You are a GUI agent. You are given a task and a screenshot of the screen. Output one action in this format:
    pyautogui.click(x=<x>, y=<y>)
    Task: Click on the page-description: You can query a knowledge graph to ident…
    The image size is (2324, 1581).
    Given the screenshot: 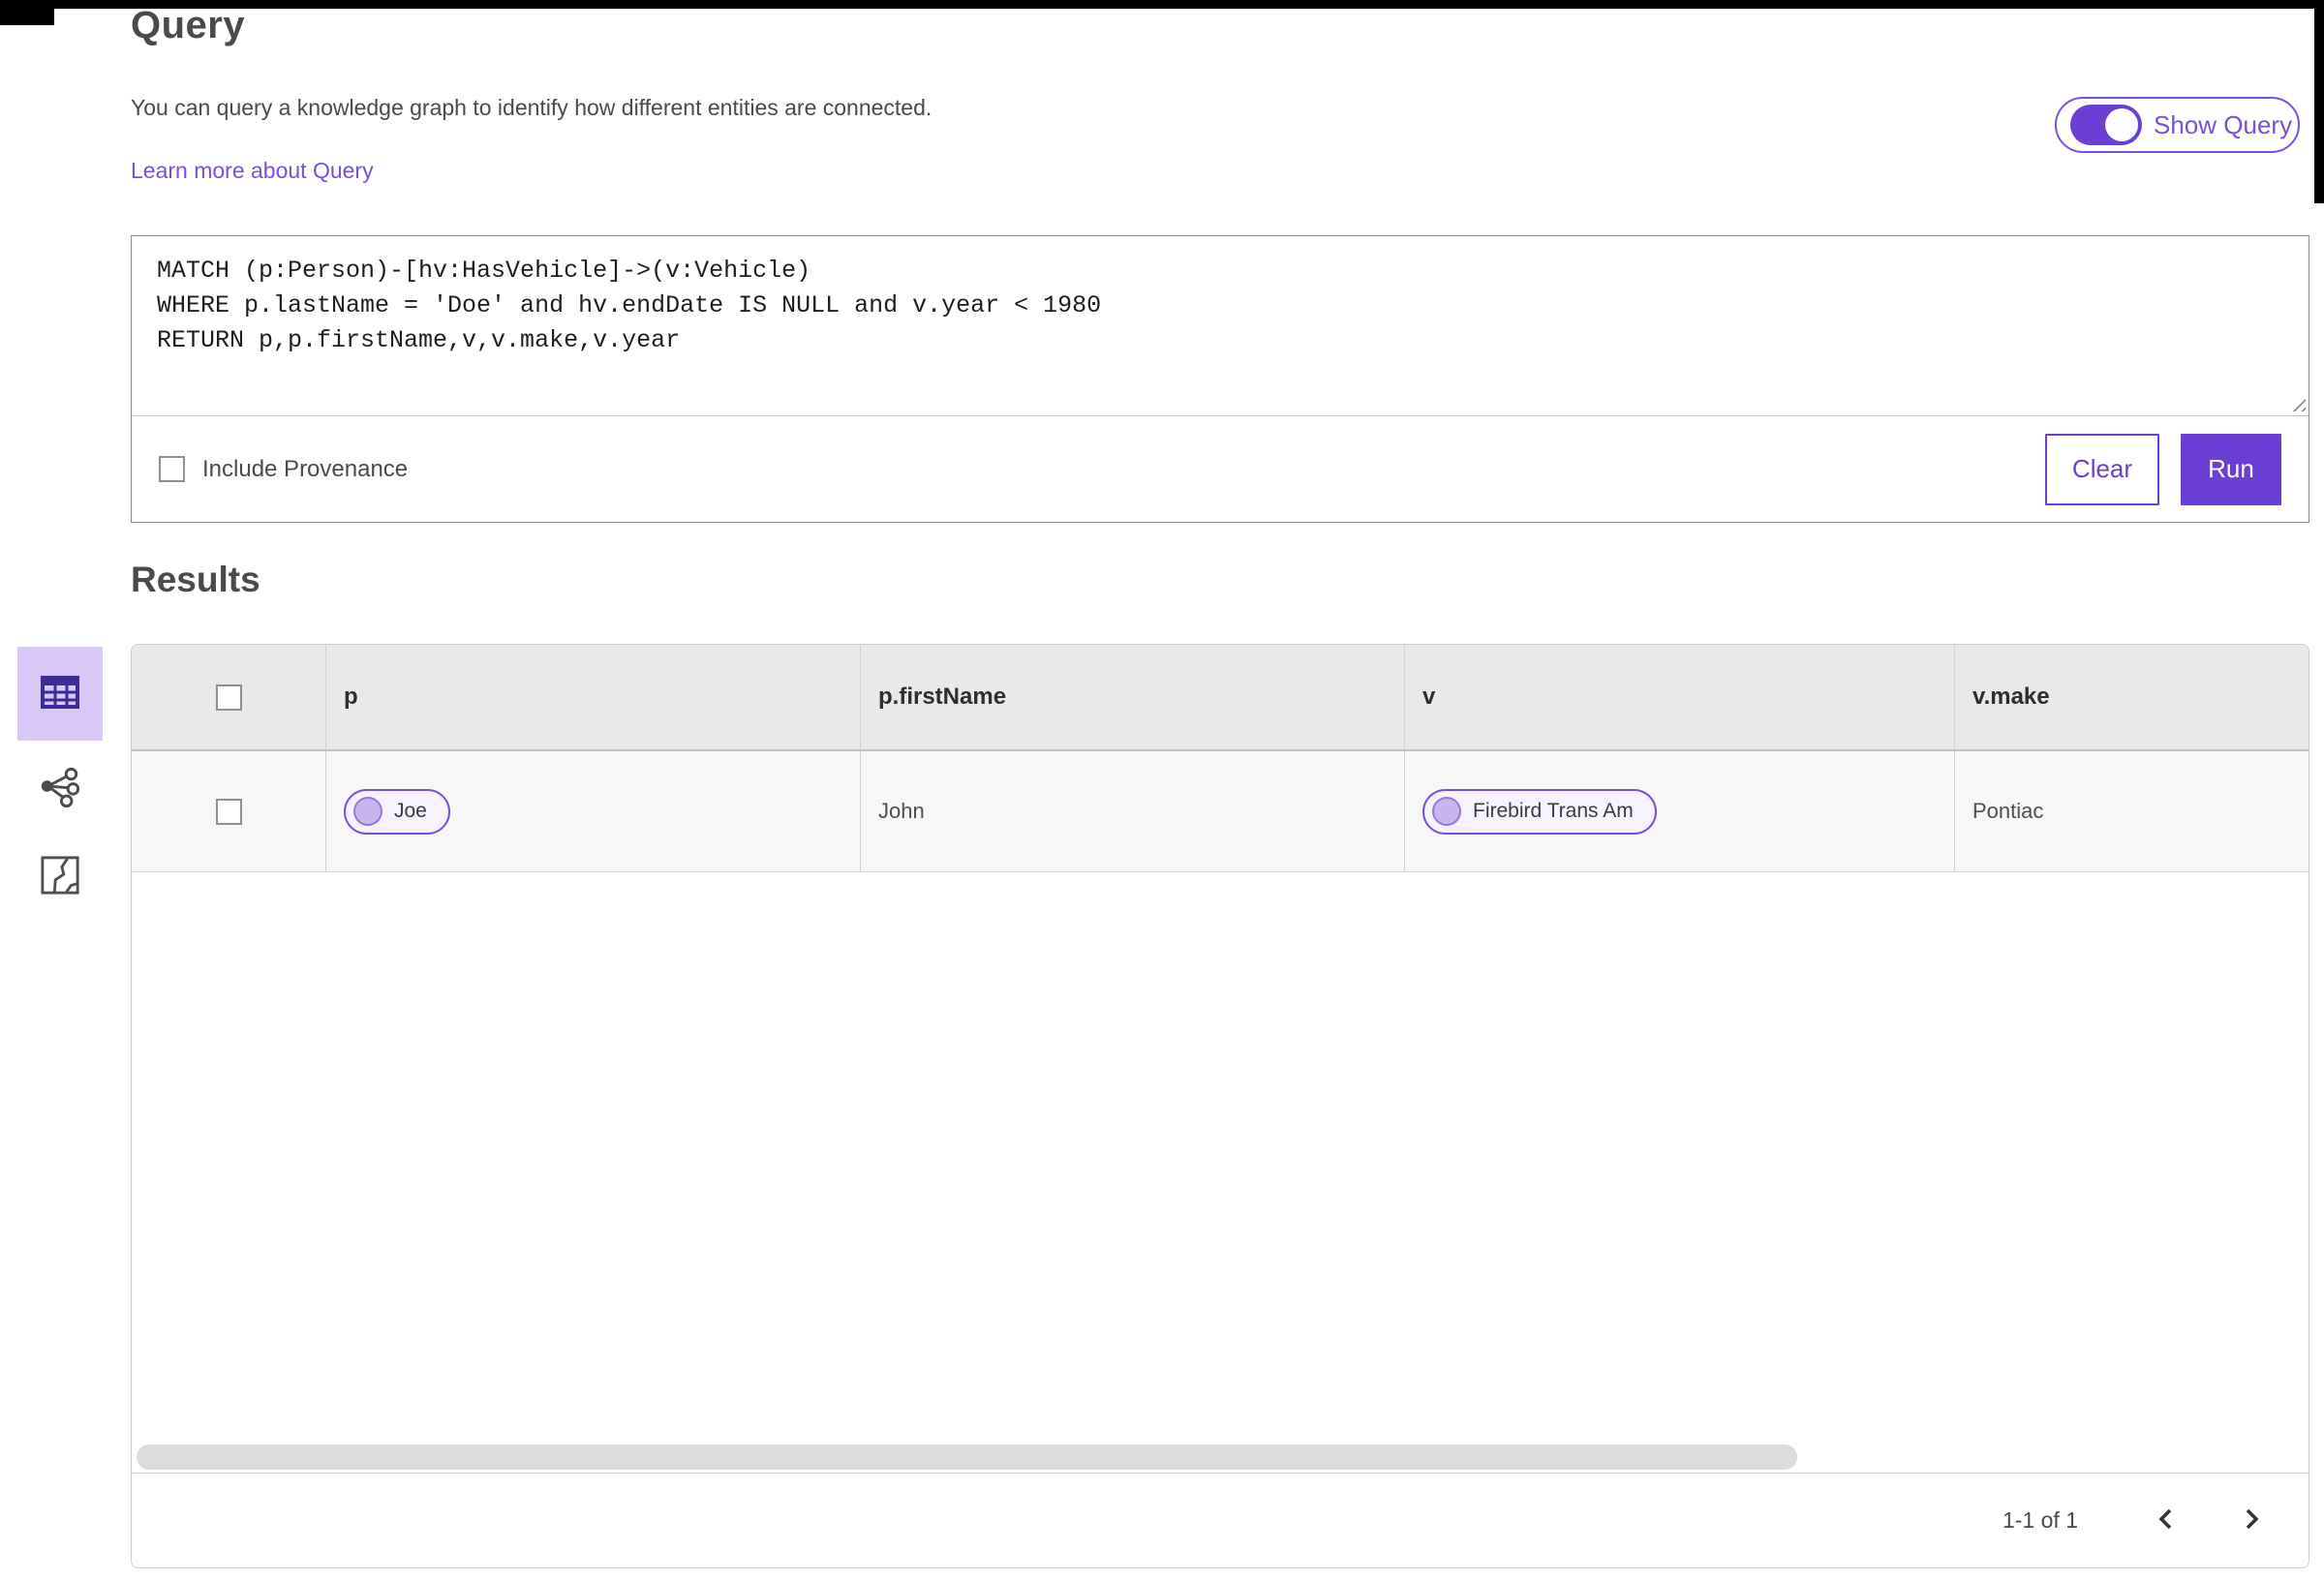 What is the action you would take?
    pyautogui.click(x=532, y=107)
    